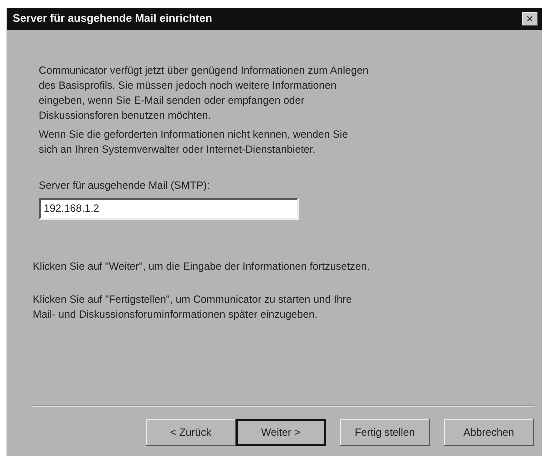  I want to click on info-paragraph: Communicator verfügt jetzt über genügend Informationen zum Anlegen des Basisprofils. Sie müssen jedoch noch weitere Informationen eingeben, wenn Sie E-Mail senden oder empfangen oder Diskussionsforen benutzen möchten., so click(204, 94).